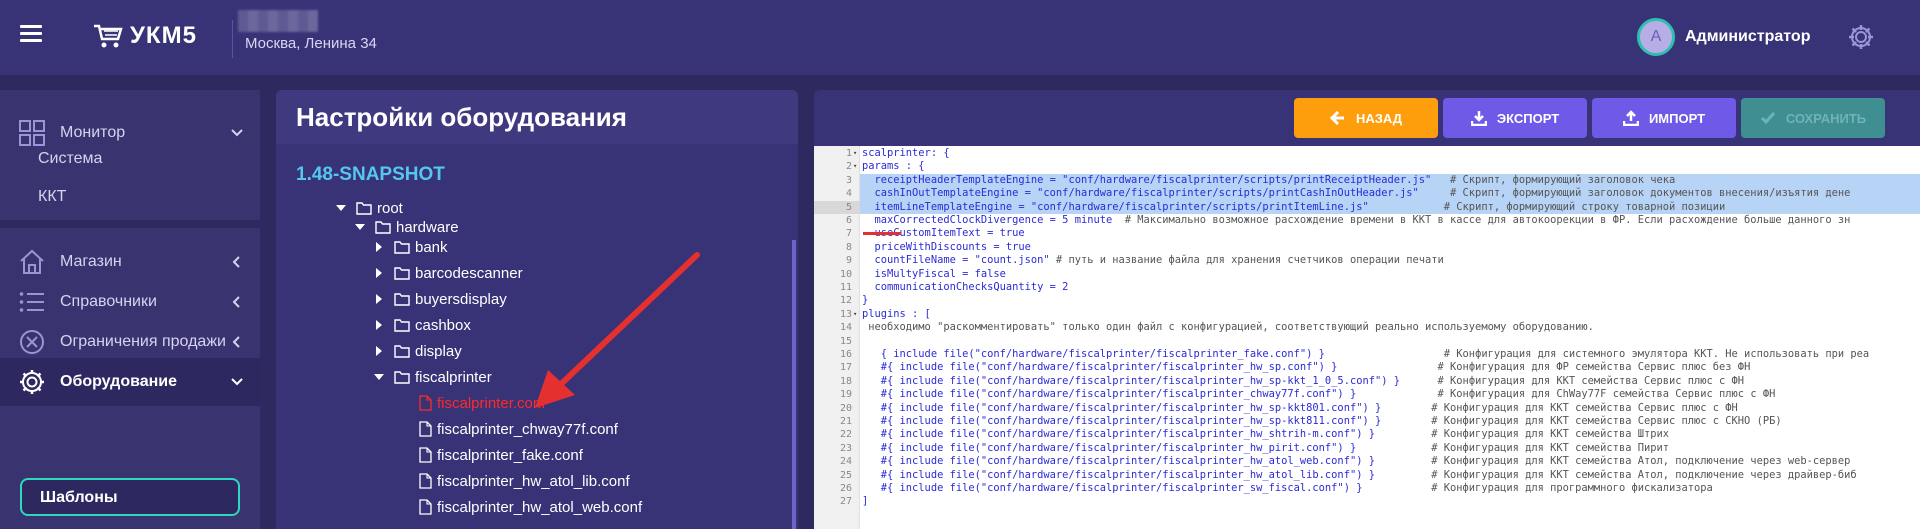  I want to click on version-label: 1.48-SNAPSHOT, so click(370, 175).